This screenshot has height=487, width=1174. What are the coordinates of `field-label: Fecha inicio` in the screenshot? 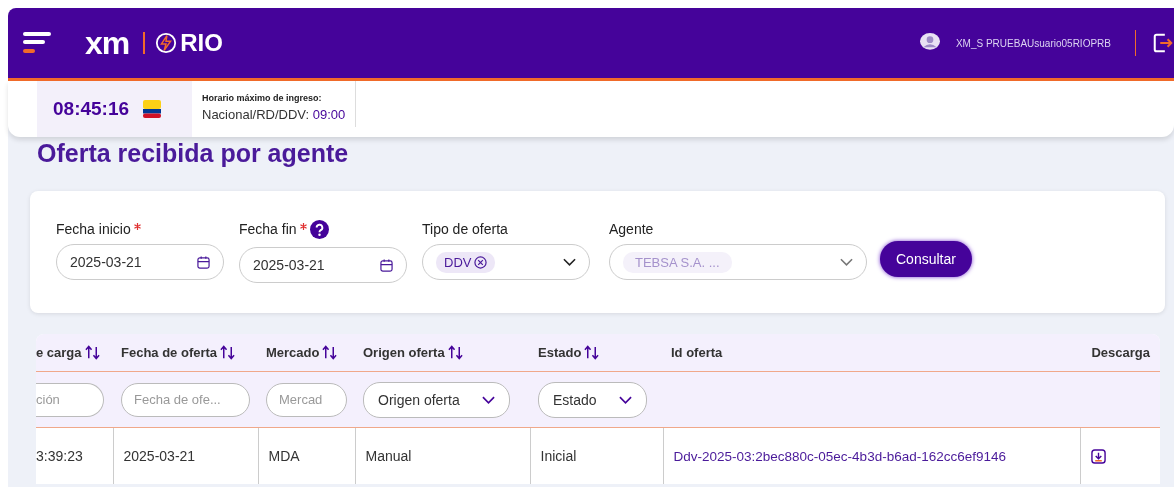 It's located at (93, 229).